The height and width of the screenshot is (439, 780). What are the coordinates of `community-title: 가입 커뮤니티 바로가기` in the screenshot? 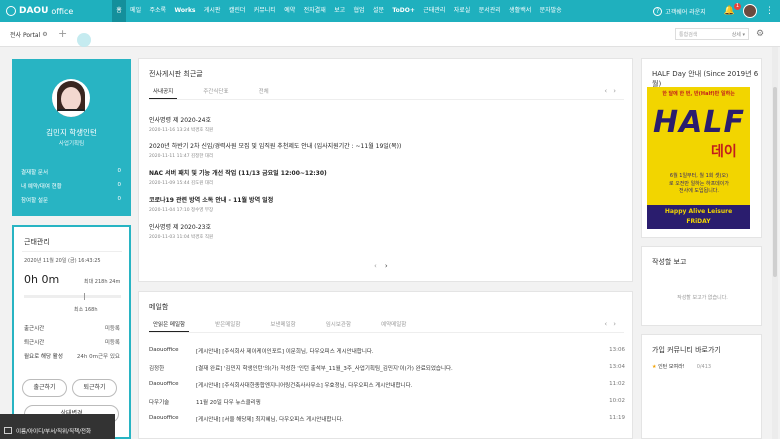 It's located at (686, 350).